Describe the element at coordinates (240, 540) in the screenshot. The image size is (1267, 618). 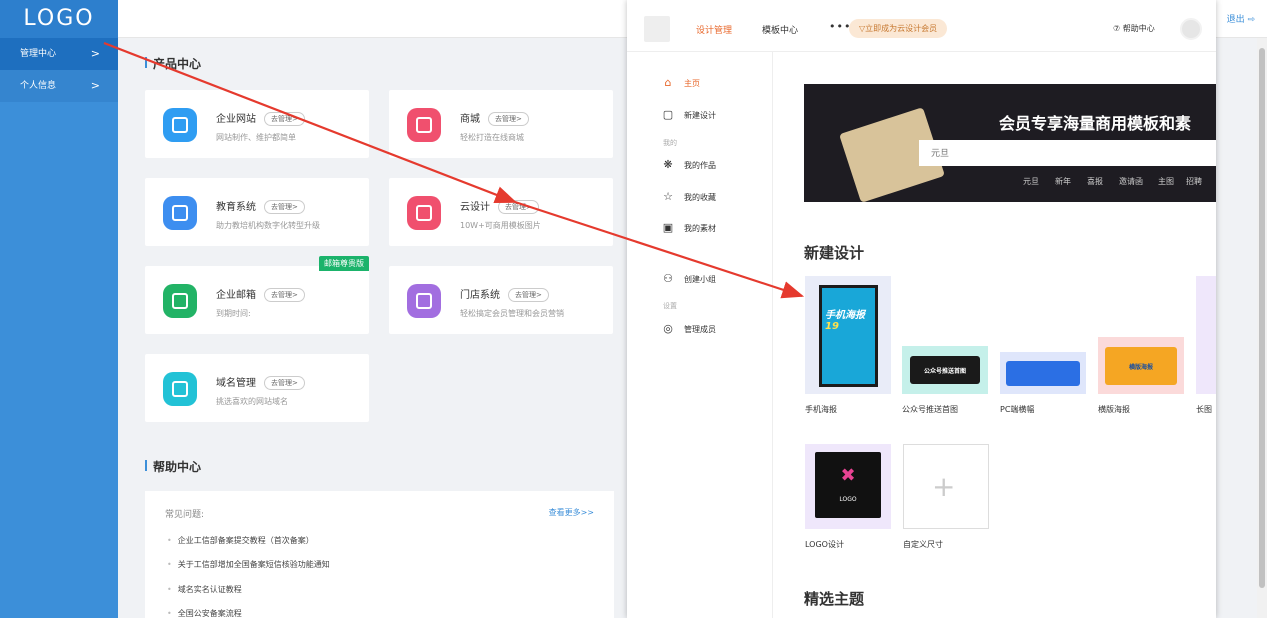
I see `faq-link: 企业工信部备案提交教程（首次备案）` at that location.